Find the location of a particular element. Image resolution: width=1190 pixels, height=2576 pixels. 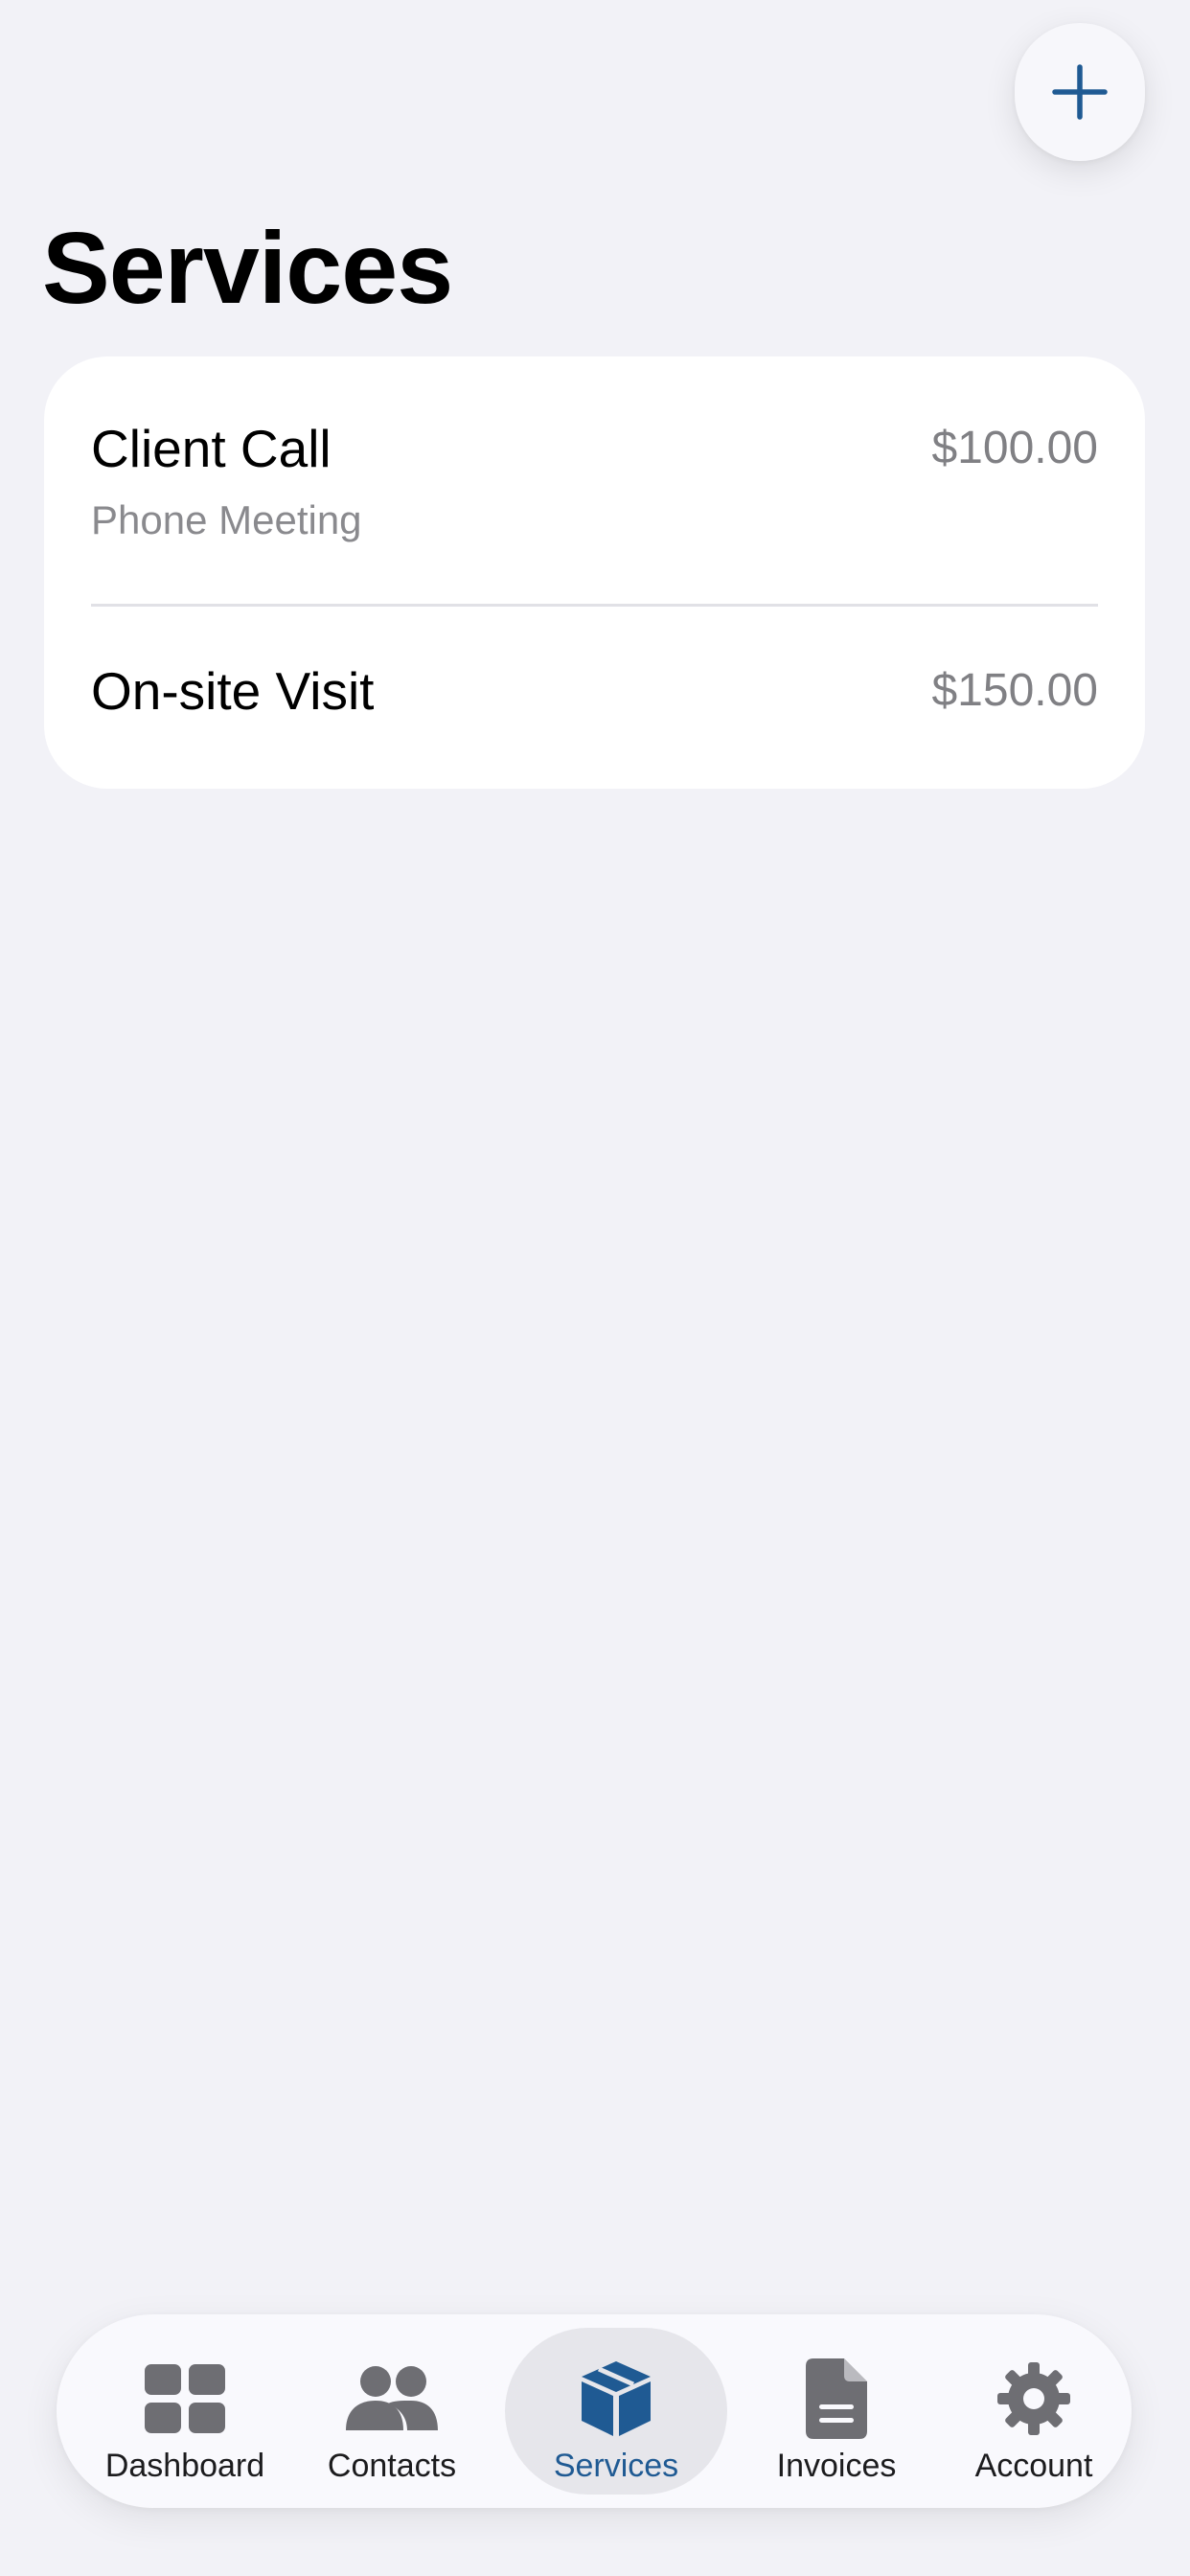

tab-label: Invoices is located at coordinates (837, 2466).